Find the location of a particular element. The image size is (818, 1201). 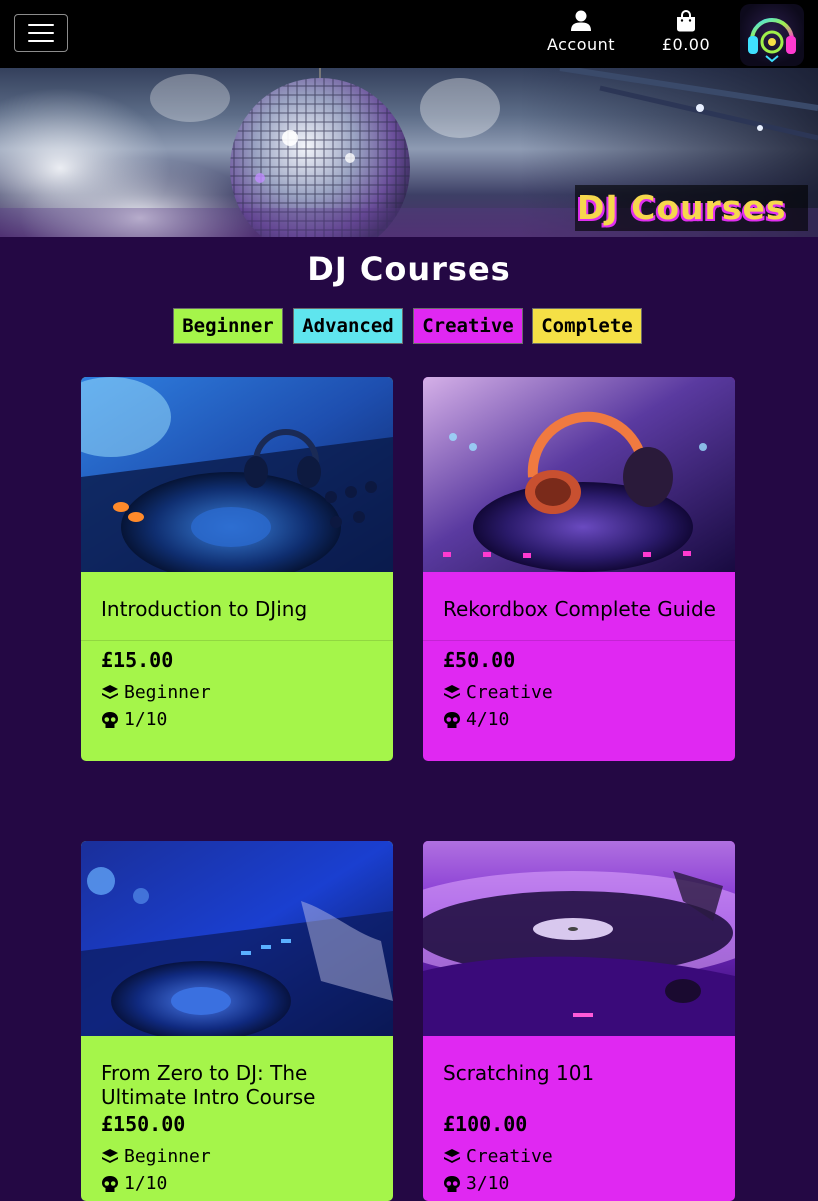

basket-total: £0.00 is located at coordinates (686, 44).